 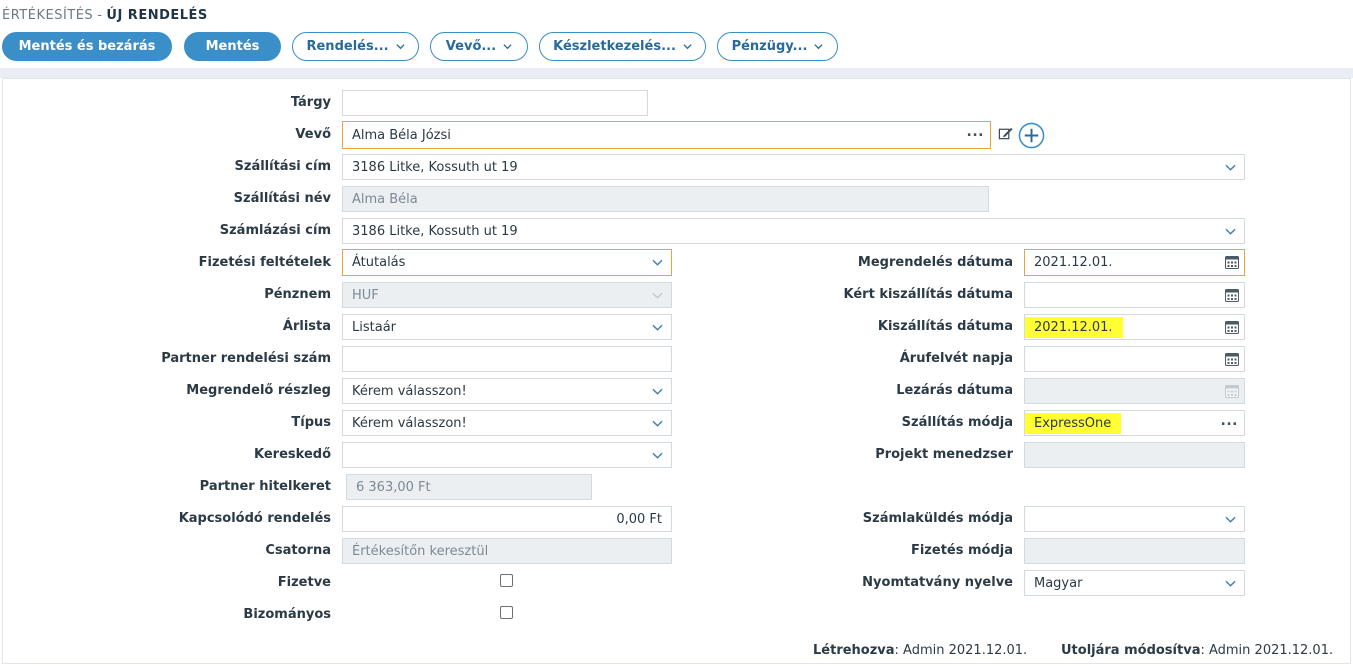 What do you see at coordinates (385, 199) in the screenshot?
I see `shipping-name-value: Alma Béla` at bounding box center [385, 199].